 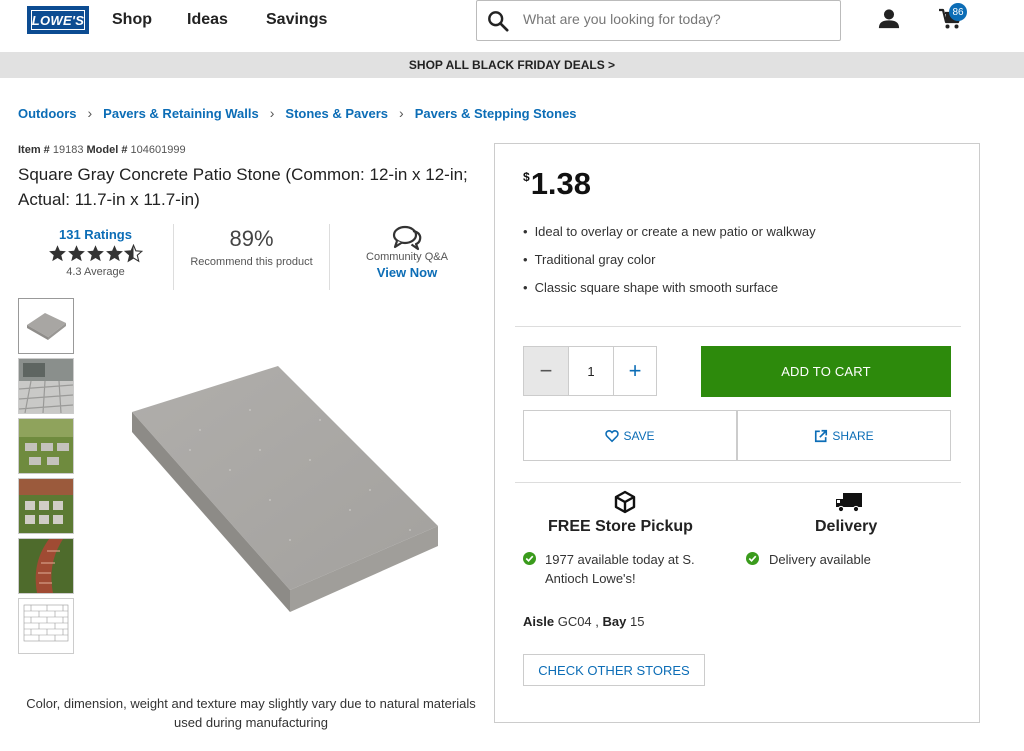 I want to click on delivery-truck-icon, so click(x=849, y=503).